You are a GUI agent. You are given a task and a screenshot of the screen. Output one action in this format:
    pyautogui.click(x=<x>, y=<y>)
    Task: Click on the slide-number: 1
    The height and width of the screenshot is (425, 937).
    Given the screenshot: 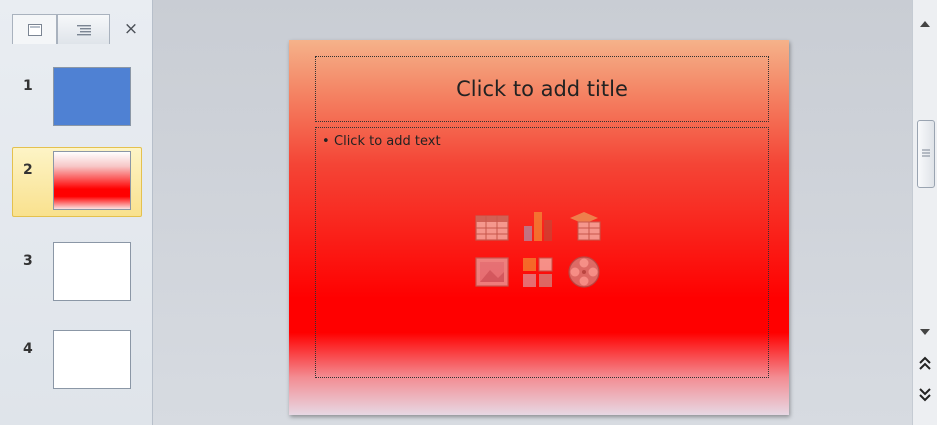 What is the action you would take?
    pyautogui.click(x=28, y=86)
    